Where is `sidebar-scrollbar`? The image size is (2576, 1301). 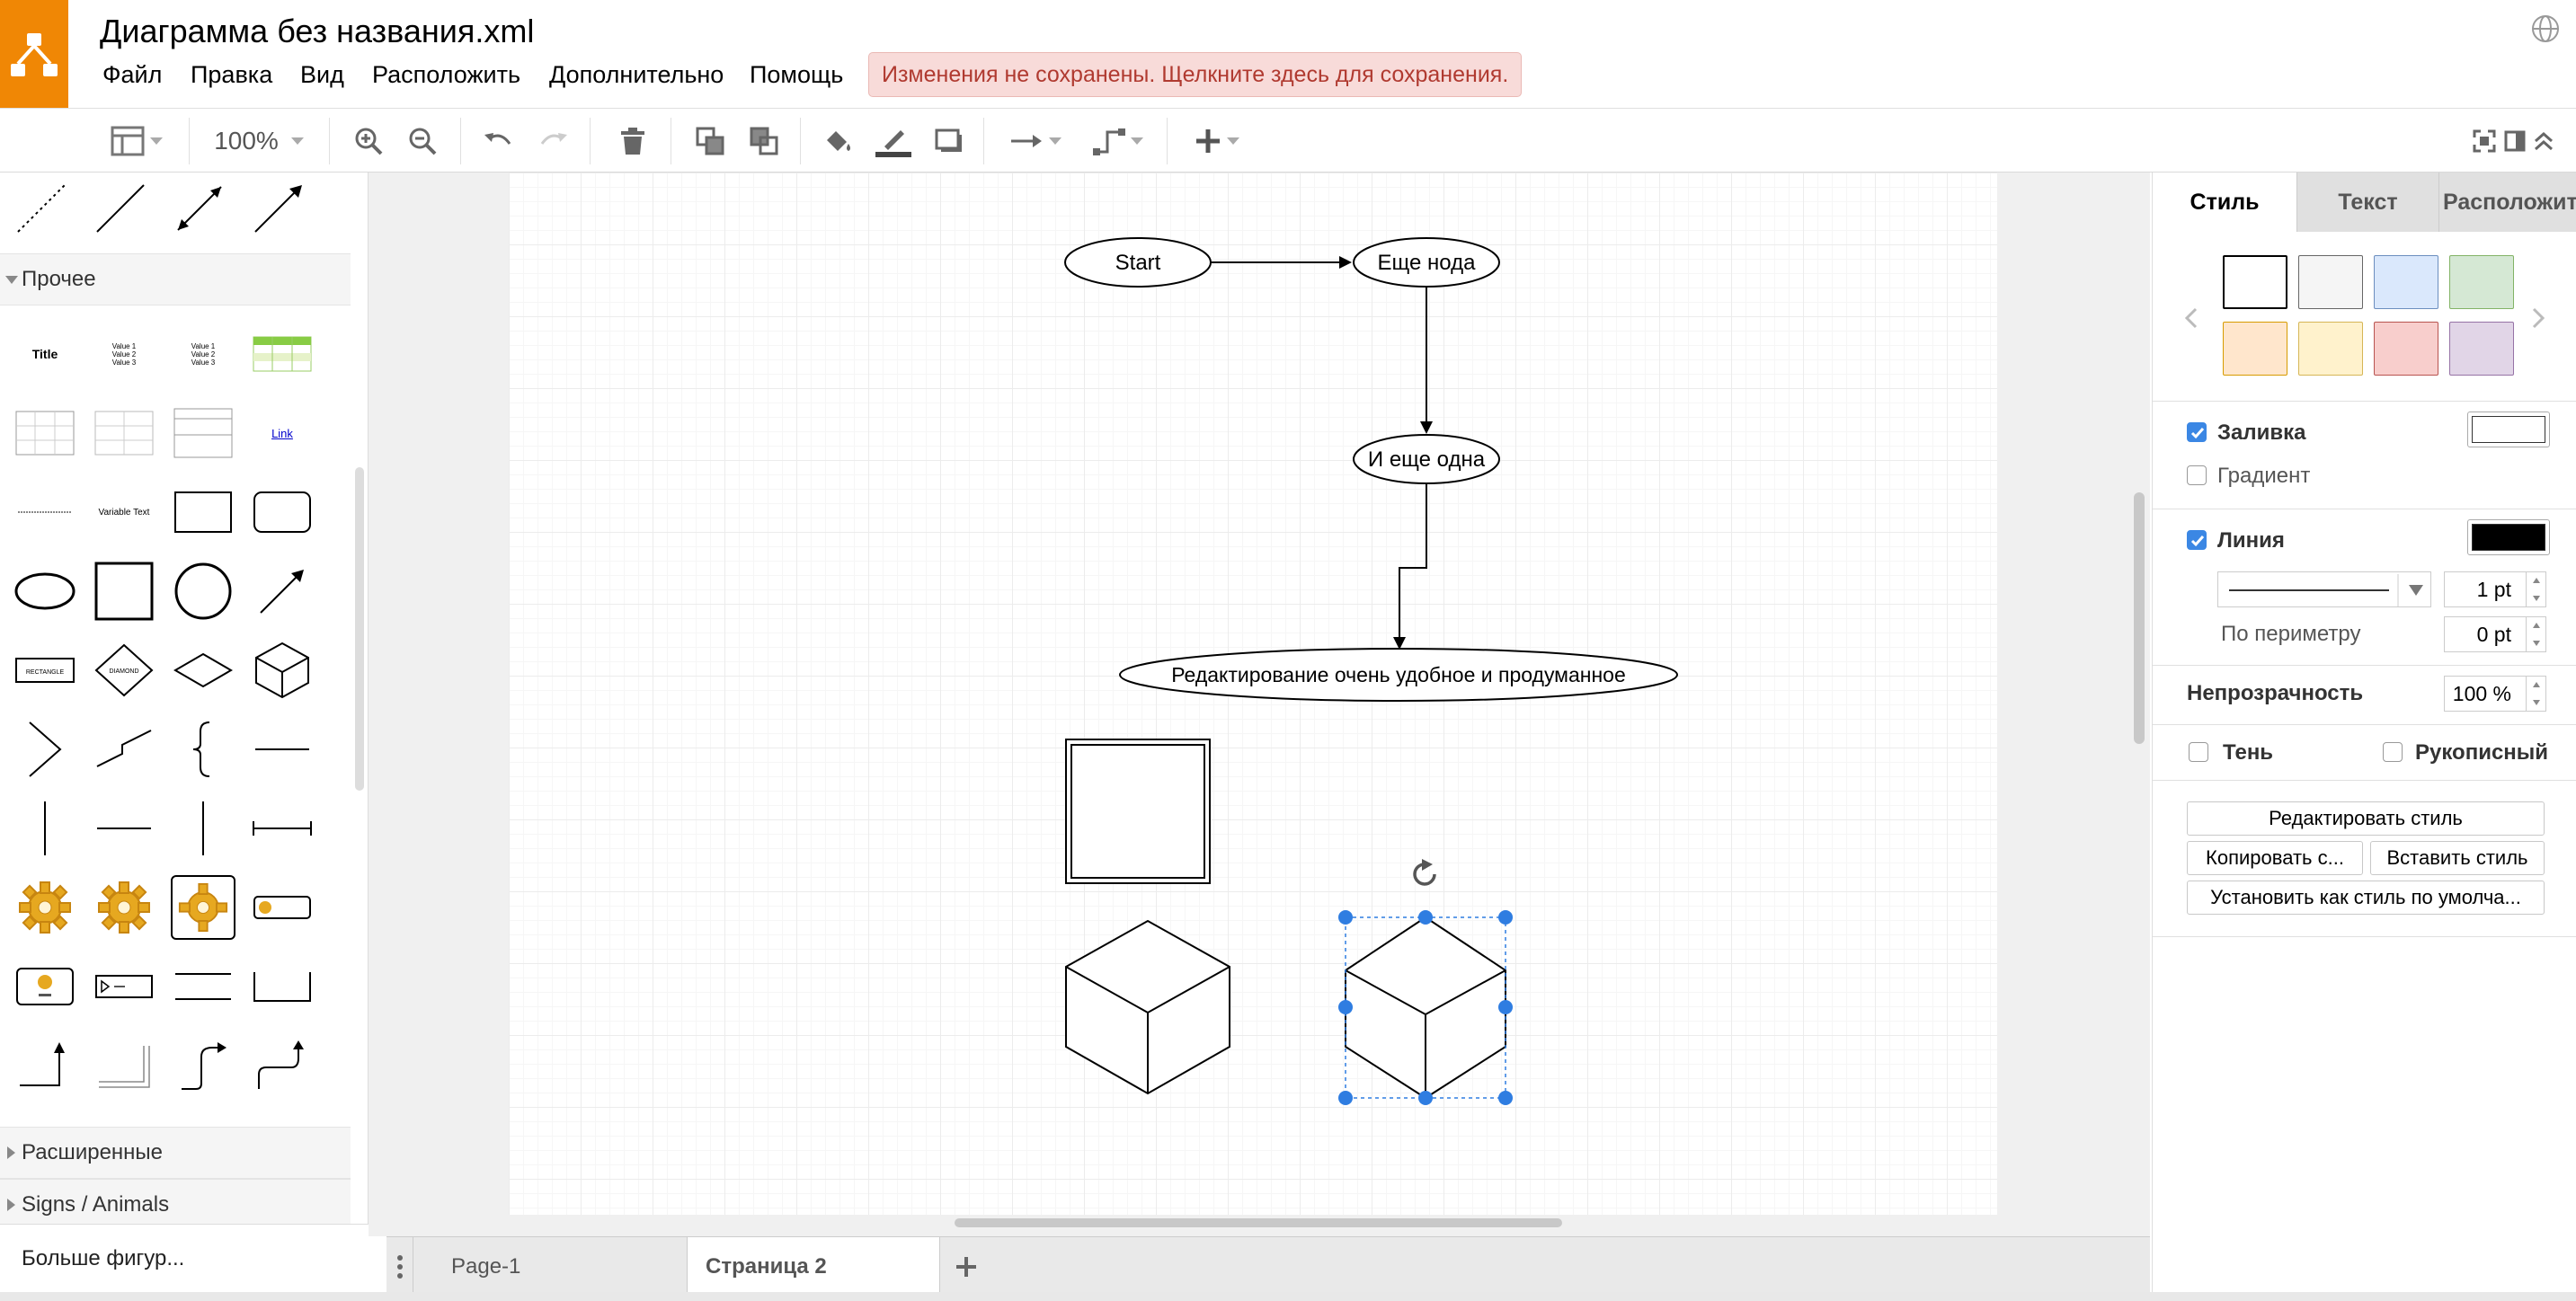
sidebar-scrollbar is located at coordinates (359, 629).